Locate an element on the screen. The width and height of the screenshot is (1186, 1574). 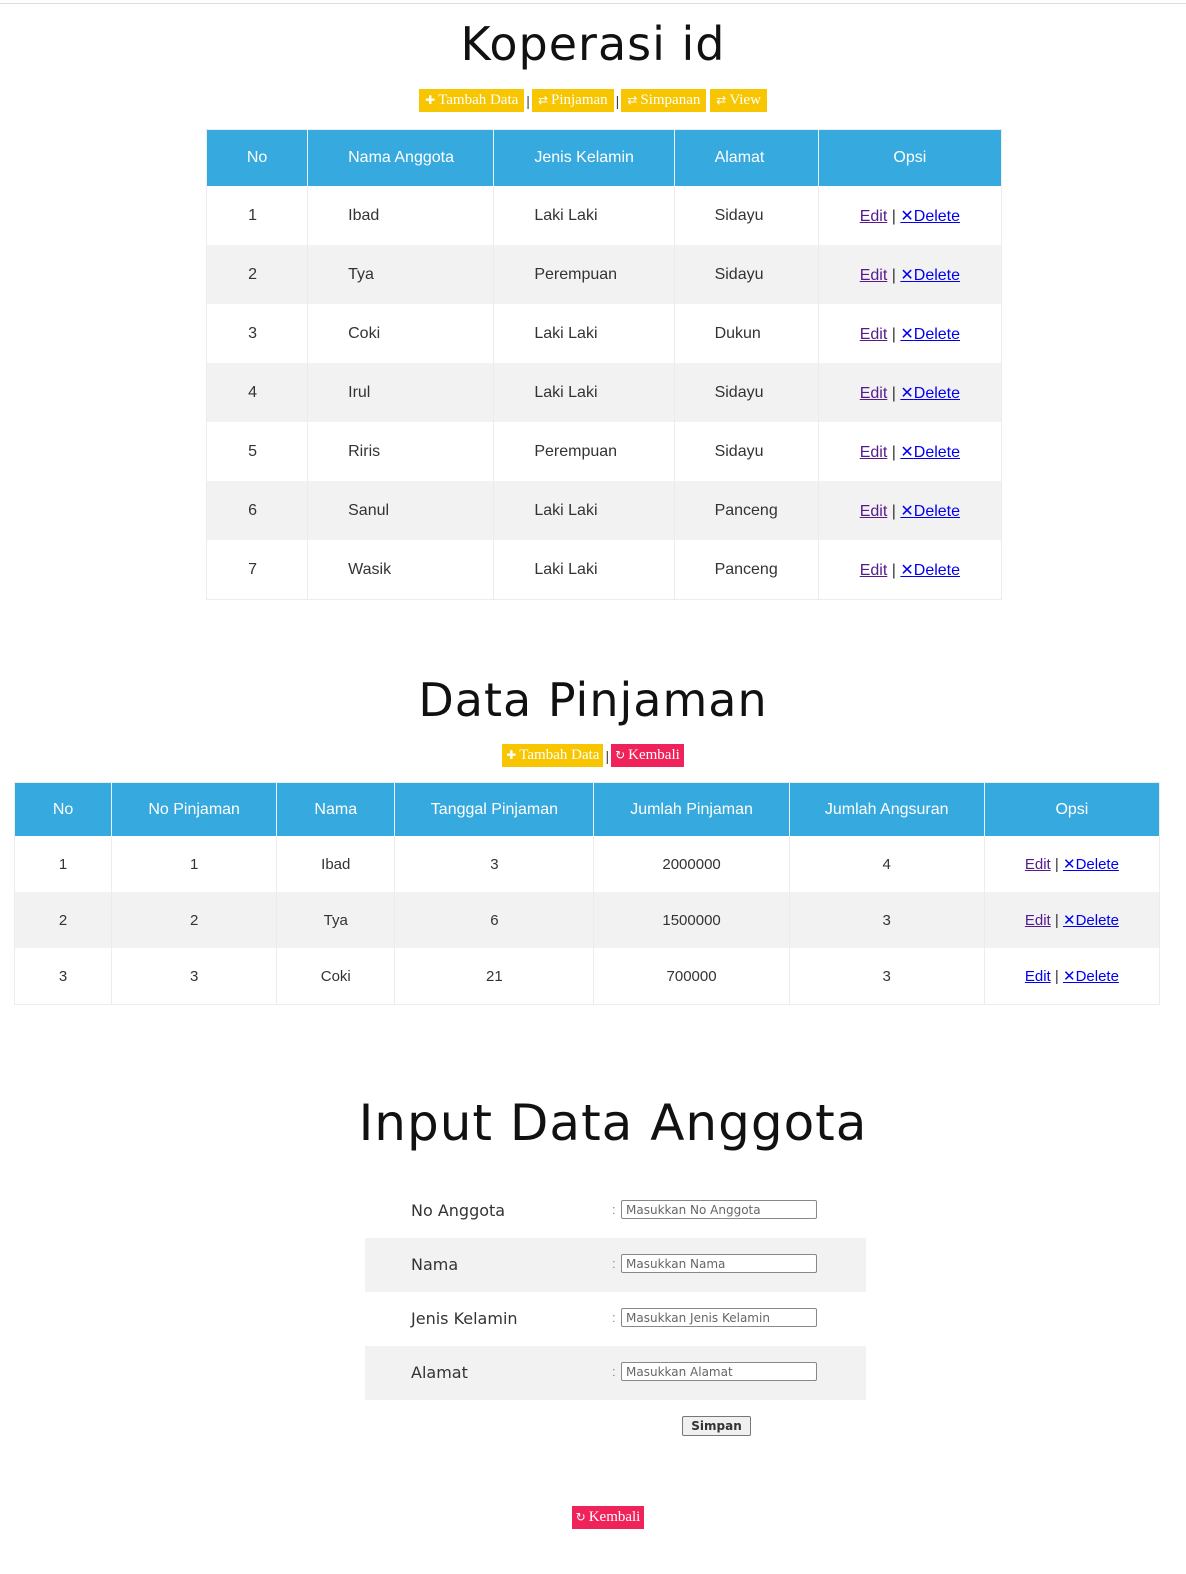
tambah-data-button: ✚ Tambah Data is located at coordinates (472, 100).